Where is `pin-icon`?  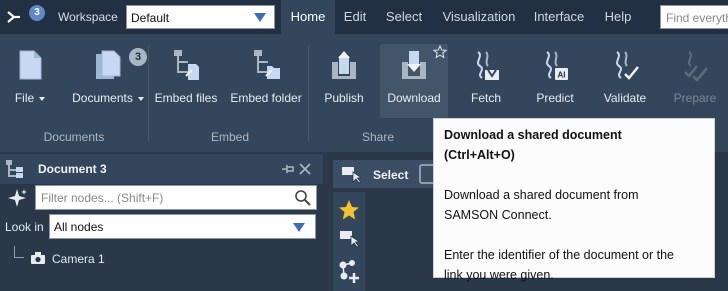 pin-icon is located at coordinates (288, 169).